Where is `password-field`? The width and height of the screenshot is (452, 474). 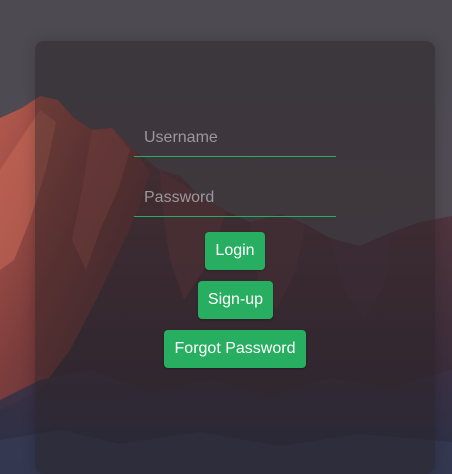
password-field is located at coordinates (235, 198).